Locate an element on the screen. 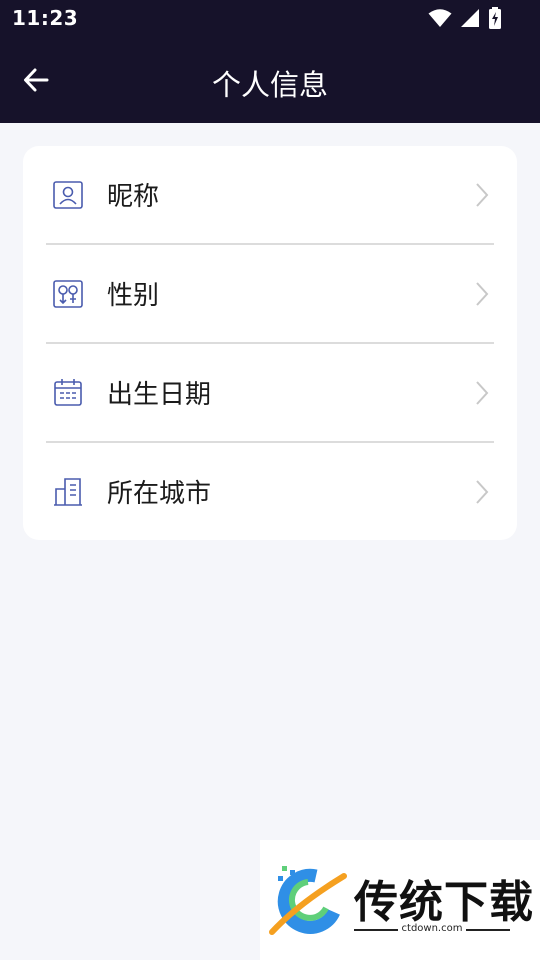 The height and width of the screenshot is (960, 540). cellular-signal-icon is located at coordinates (470, 18).